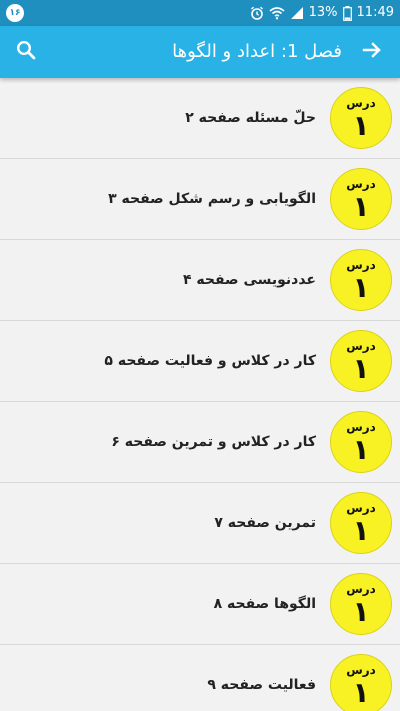 This screenshot has width=400, height=711. Describe the element at coordinates (277, 13) in the screenshot. I see `wifi-icon` at that location.